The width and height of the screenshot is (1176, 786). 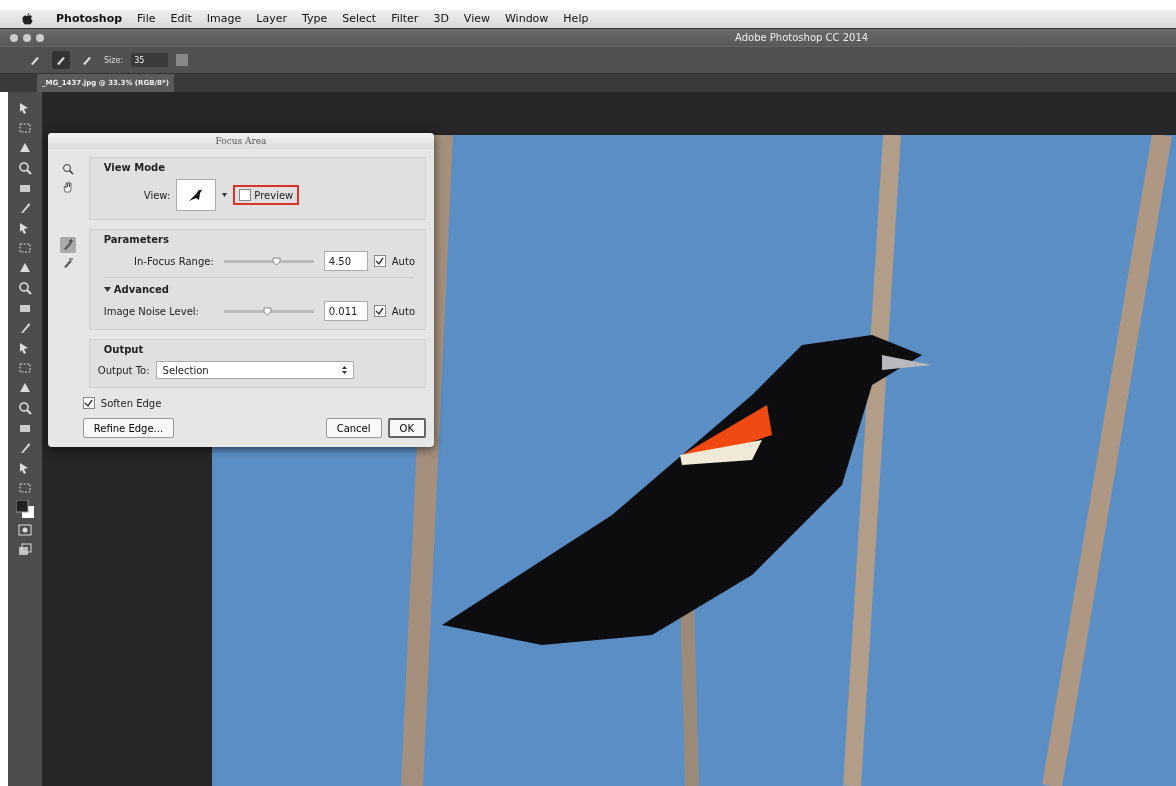 I want to click on menu-item: Help, so click(x=576, y=19).